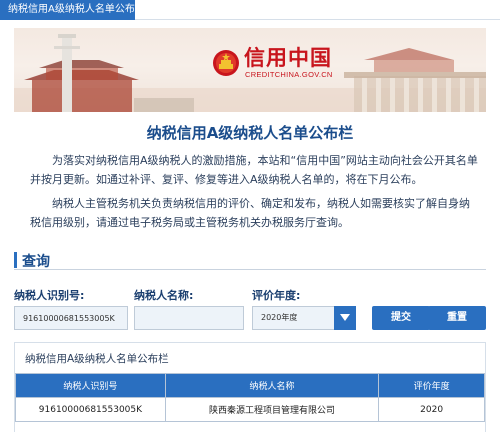 This screenshot has width=500, height=432. Describe the element at coordinates (164, 295) in the screenshot. I see `taxpayer-name-label: 纳税人名称:` at that location.